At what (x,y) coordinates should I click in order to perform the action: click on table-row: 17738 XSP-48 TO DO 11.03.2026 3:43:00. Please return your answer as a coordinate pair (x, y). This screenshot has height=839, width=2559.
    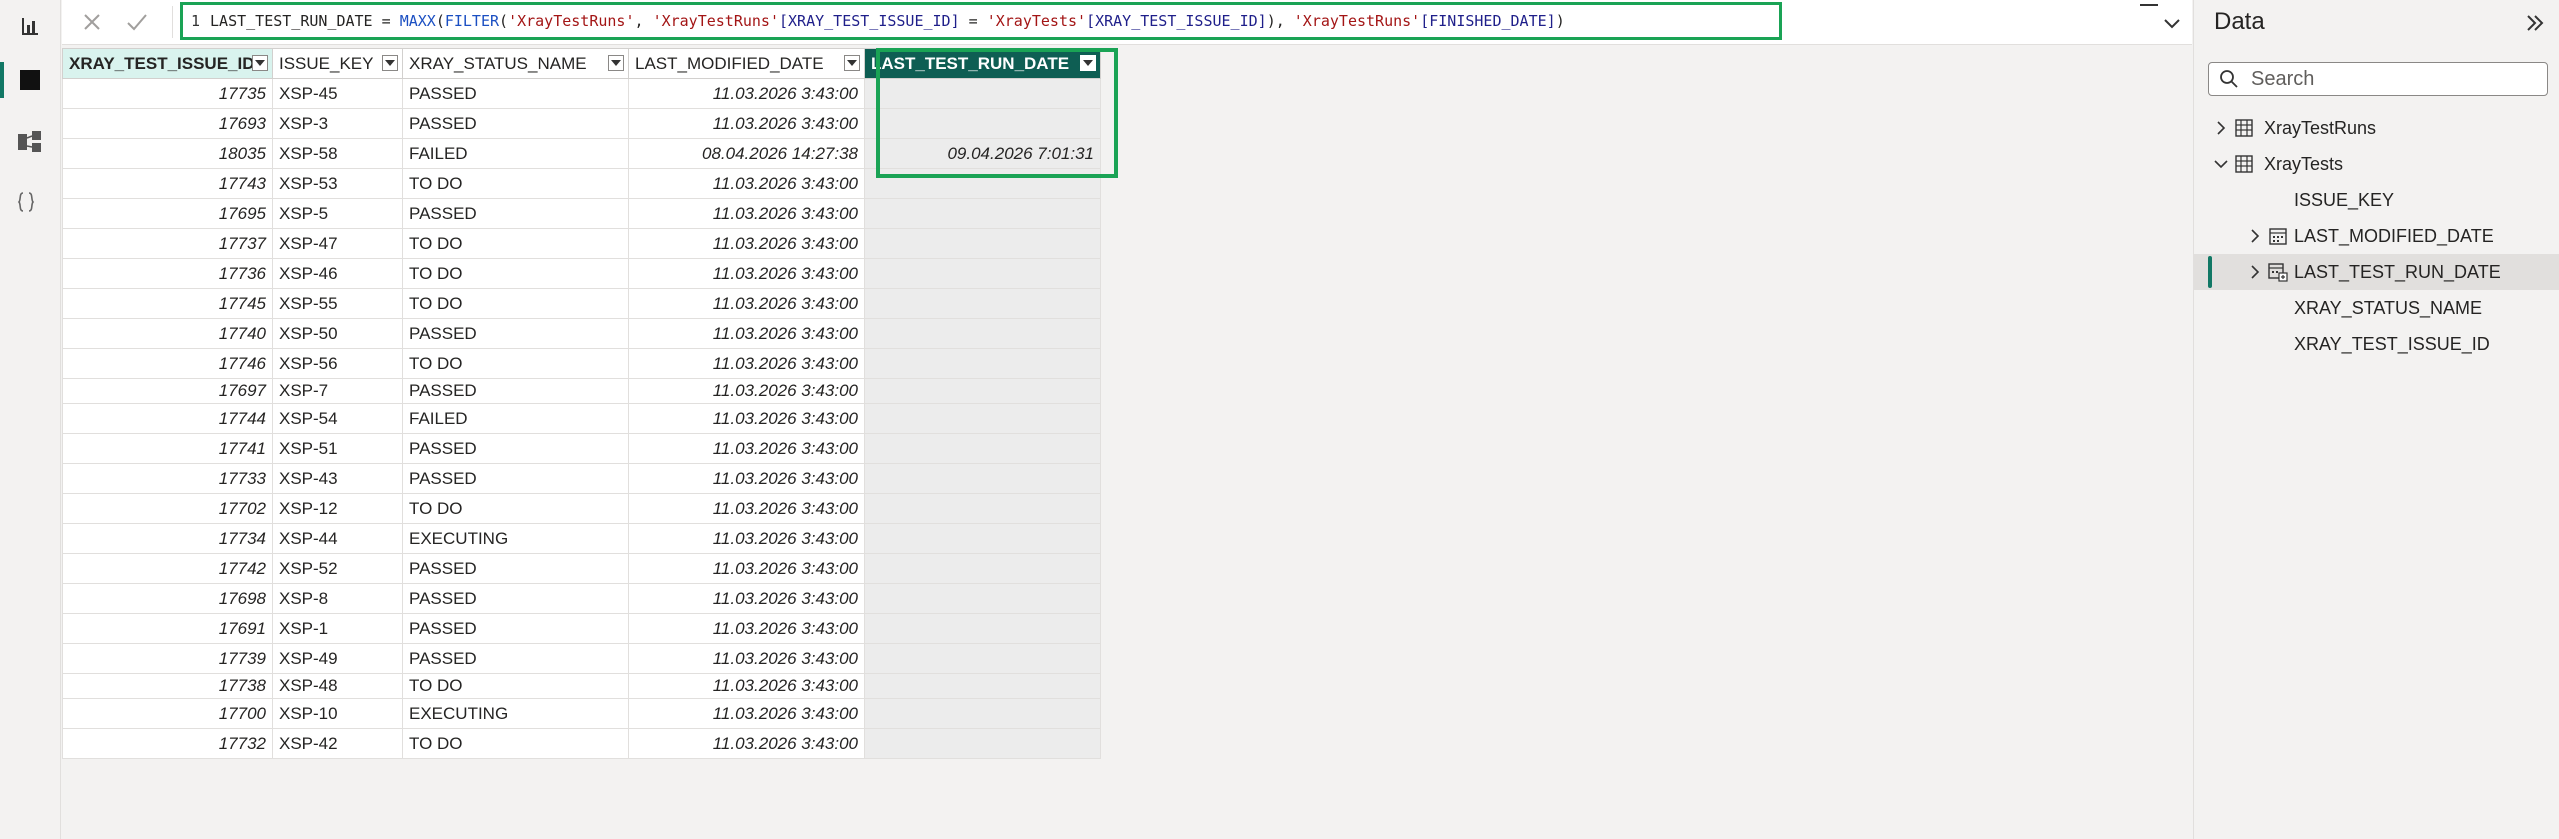
    Looking at the image, I should click on (581, 686).